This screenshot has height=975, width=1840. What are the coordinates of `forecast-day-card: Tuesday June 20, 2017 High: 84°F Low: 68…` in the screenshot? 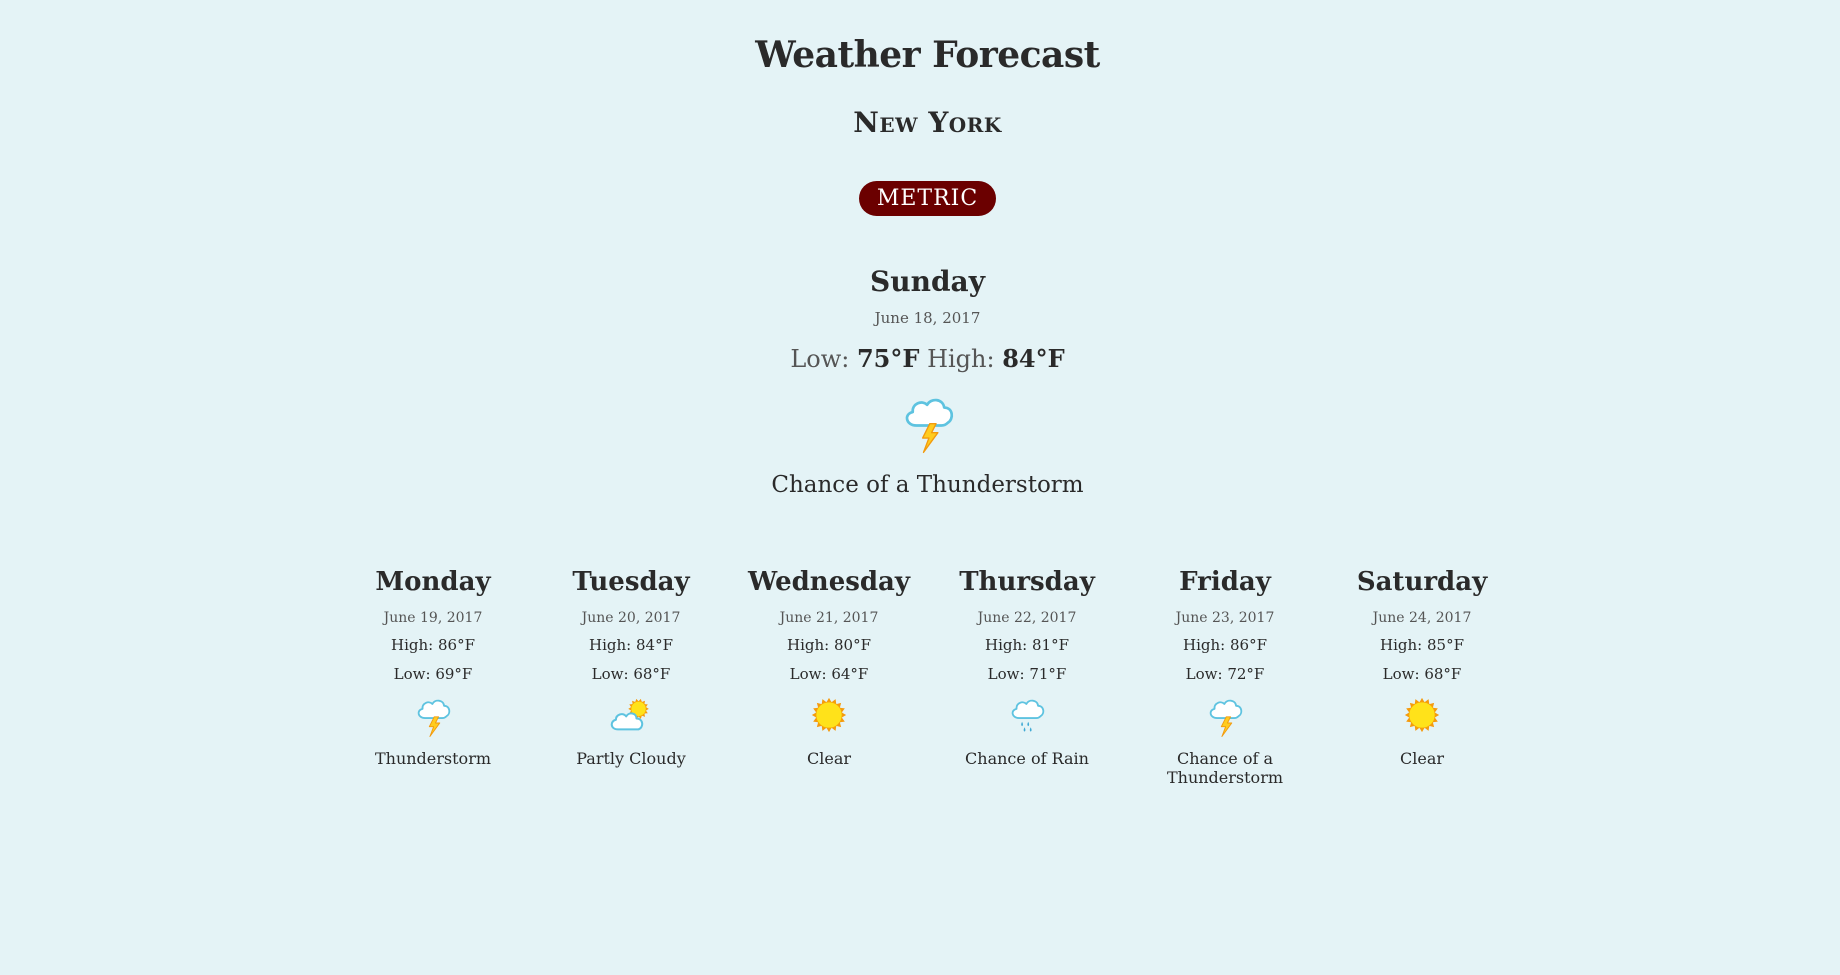 It's located at (631, 665).